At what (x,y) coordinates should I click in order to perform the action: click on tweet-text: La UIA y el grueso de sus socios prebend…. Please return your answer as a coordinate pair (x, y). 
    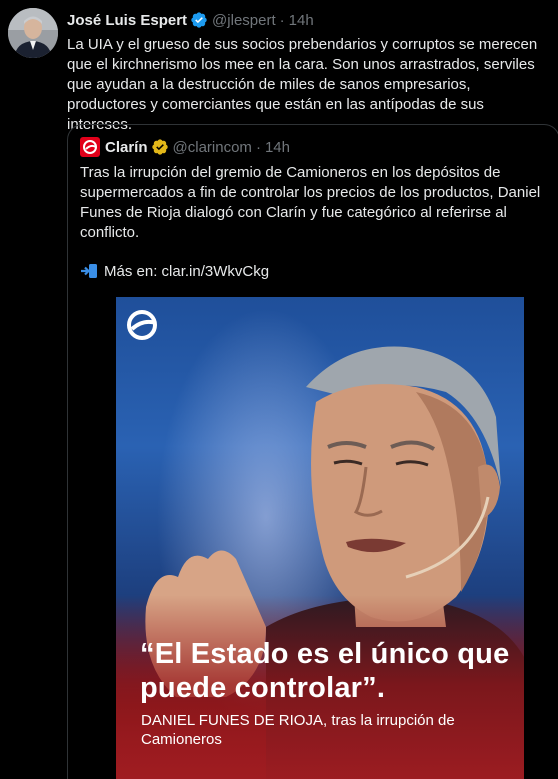
    Looking at the image, I should click on (302, 84).